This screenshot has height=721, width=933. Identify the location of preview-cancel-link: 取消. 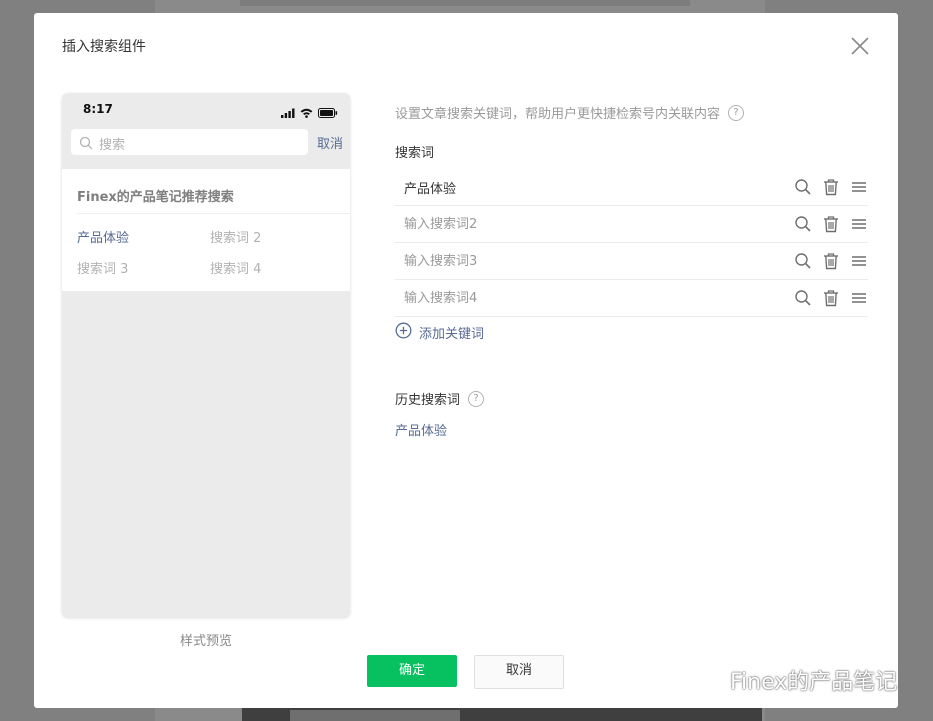
(330, 142).